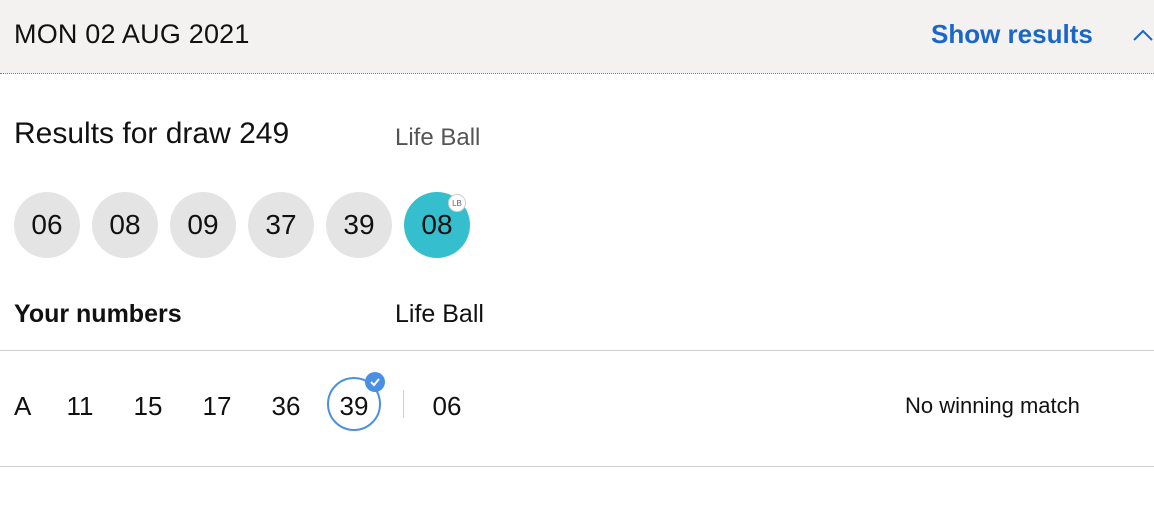 The width and height of the screenshot is (1154, 512). Describe the element at coordinates (439, 314) in the screenshot. I see `lifeball-column-heading: Life Ball` at that location.